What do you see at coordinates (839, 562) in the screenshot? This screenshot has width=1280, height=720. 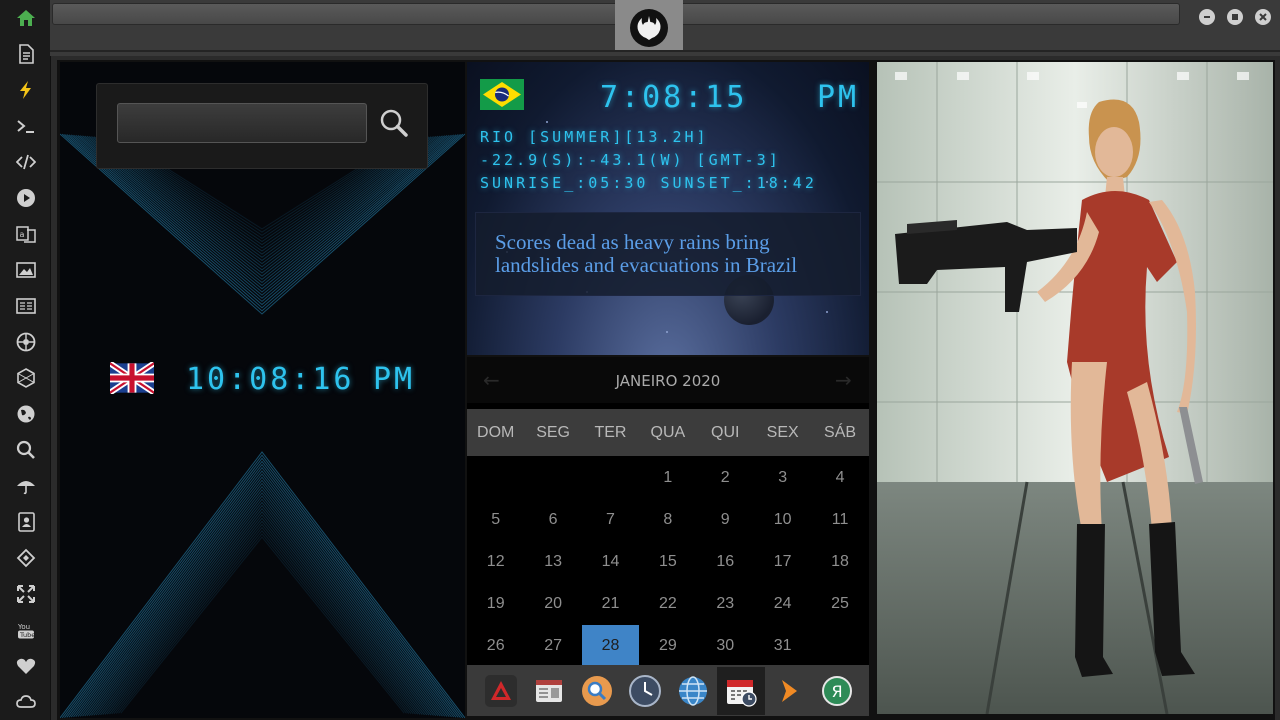 I see `calendar-day: 18` at bounding box center [839, 562].